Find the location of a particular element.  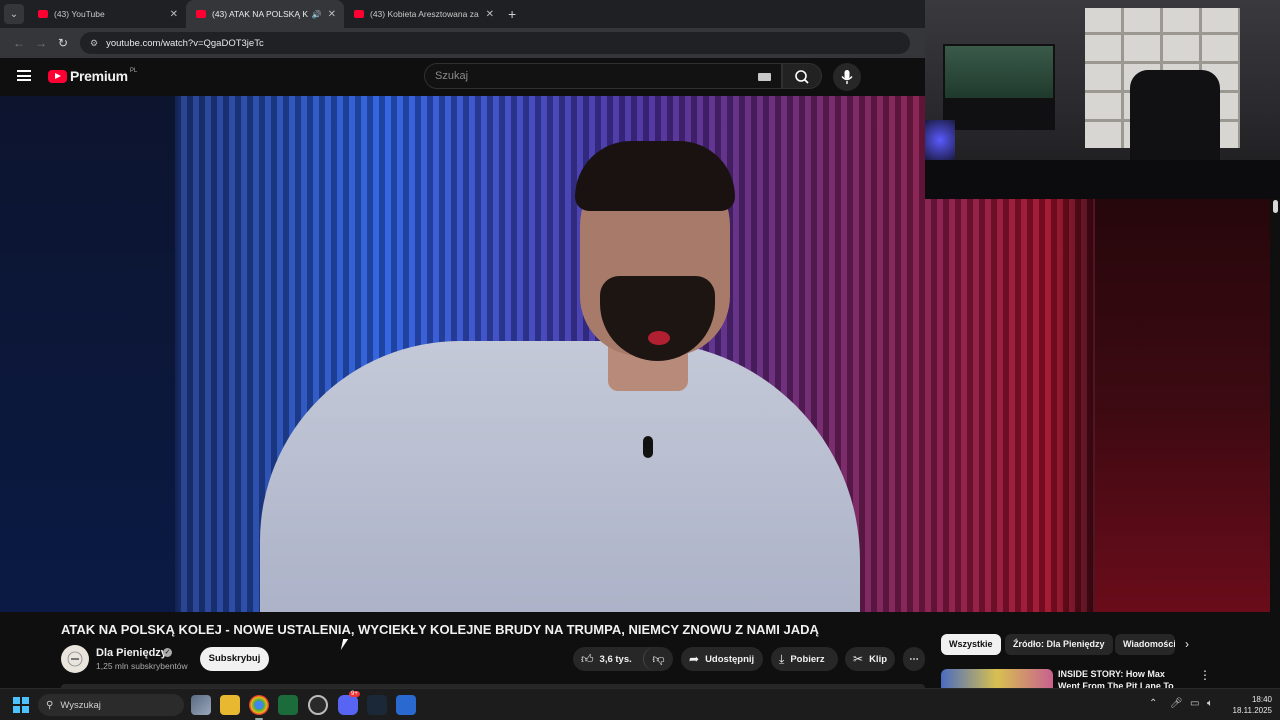

search-icon is located at coordinates (802, 77).